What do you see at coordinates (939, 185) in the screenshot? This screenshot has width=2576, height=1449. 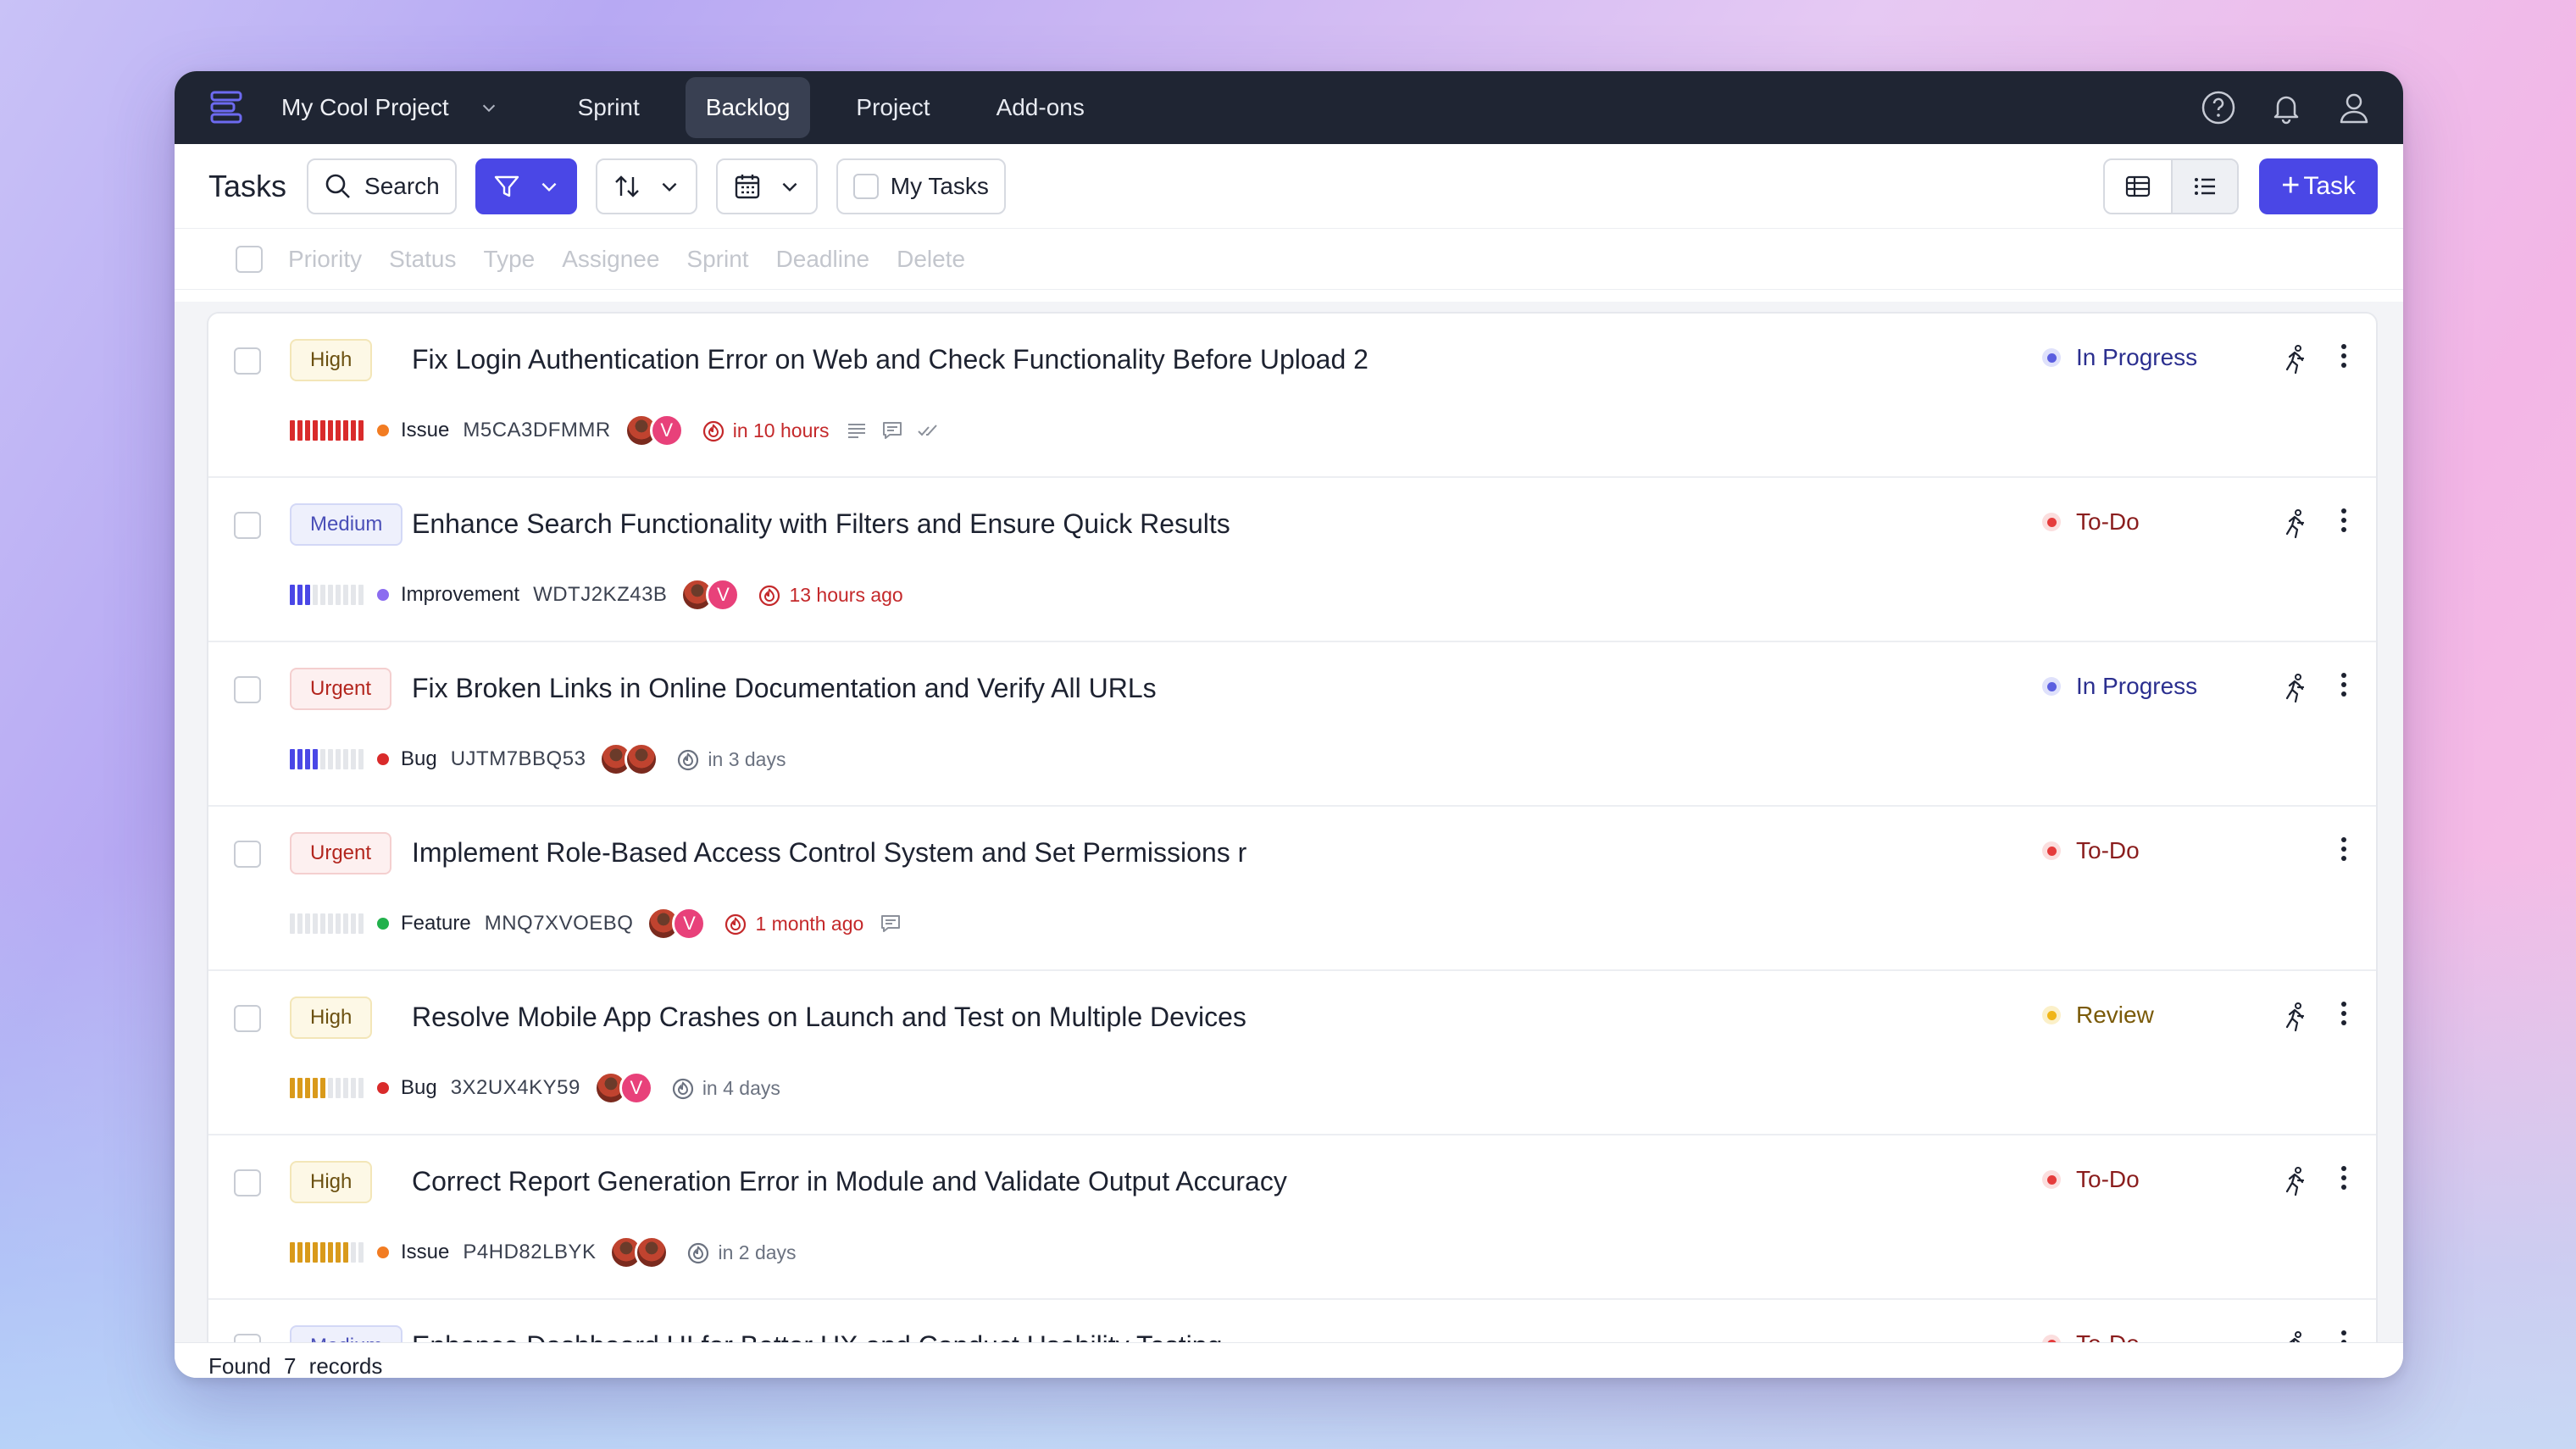 I see `my-tasks-label: My Tasks` at bounding box center [939, 185].